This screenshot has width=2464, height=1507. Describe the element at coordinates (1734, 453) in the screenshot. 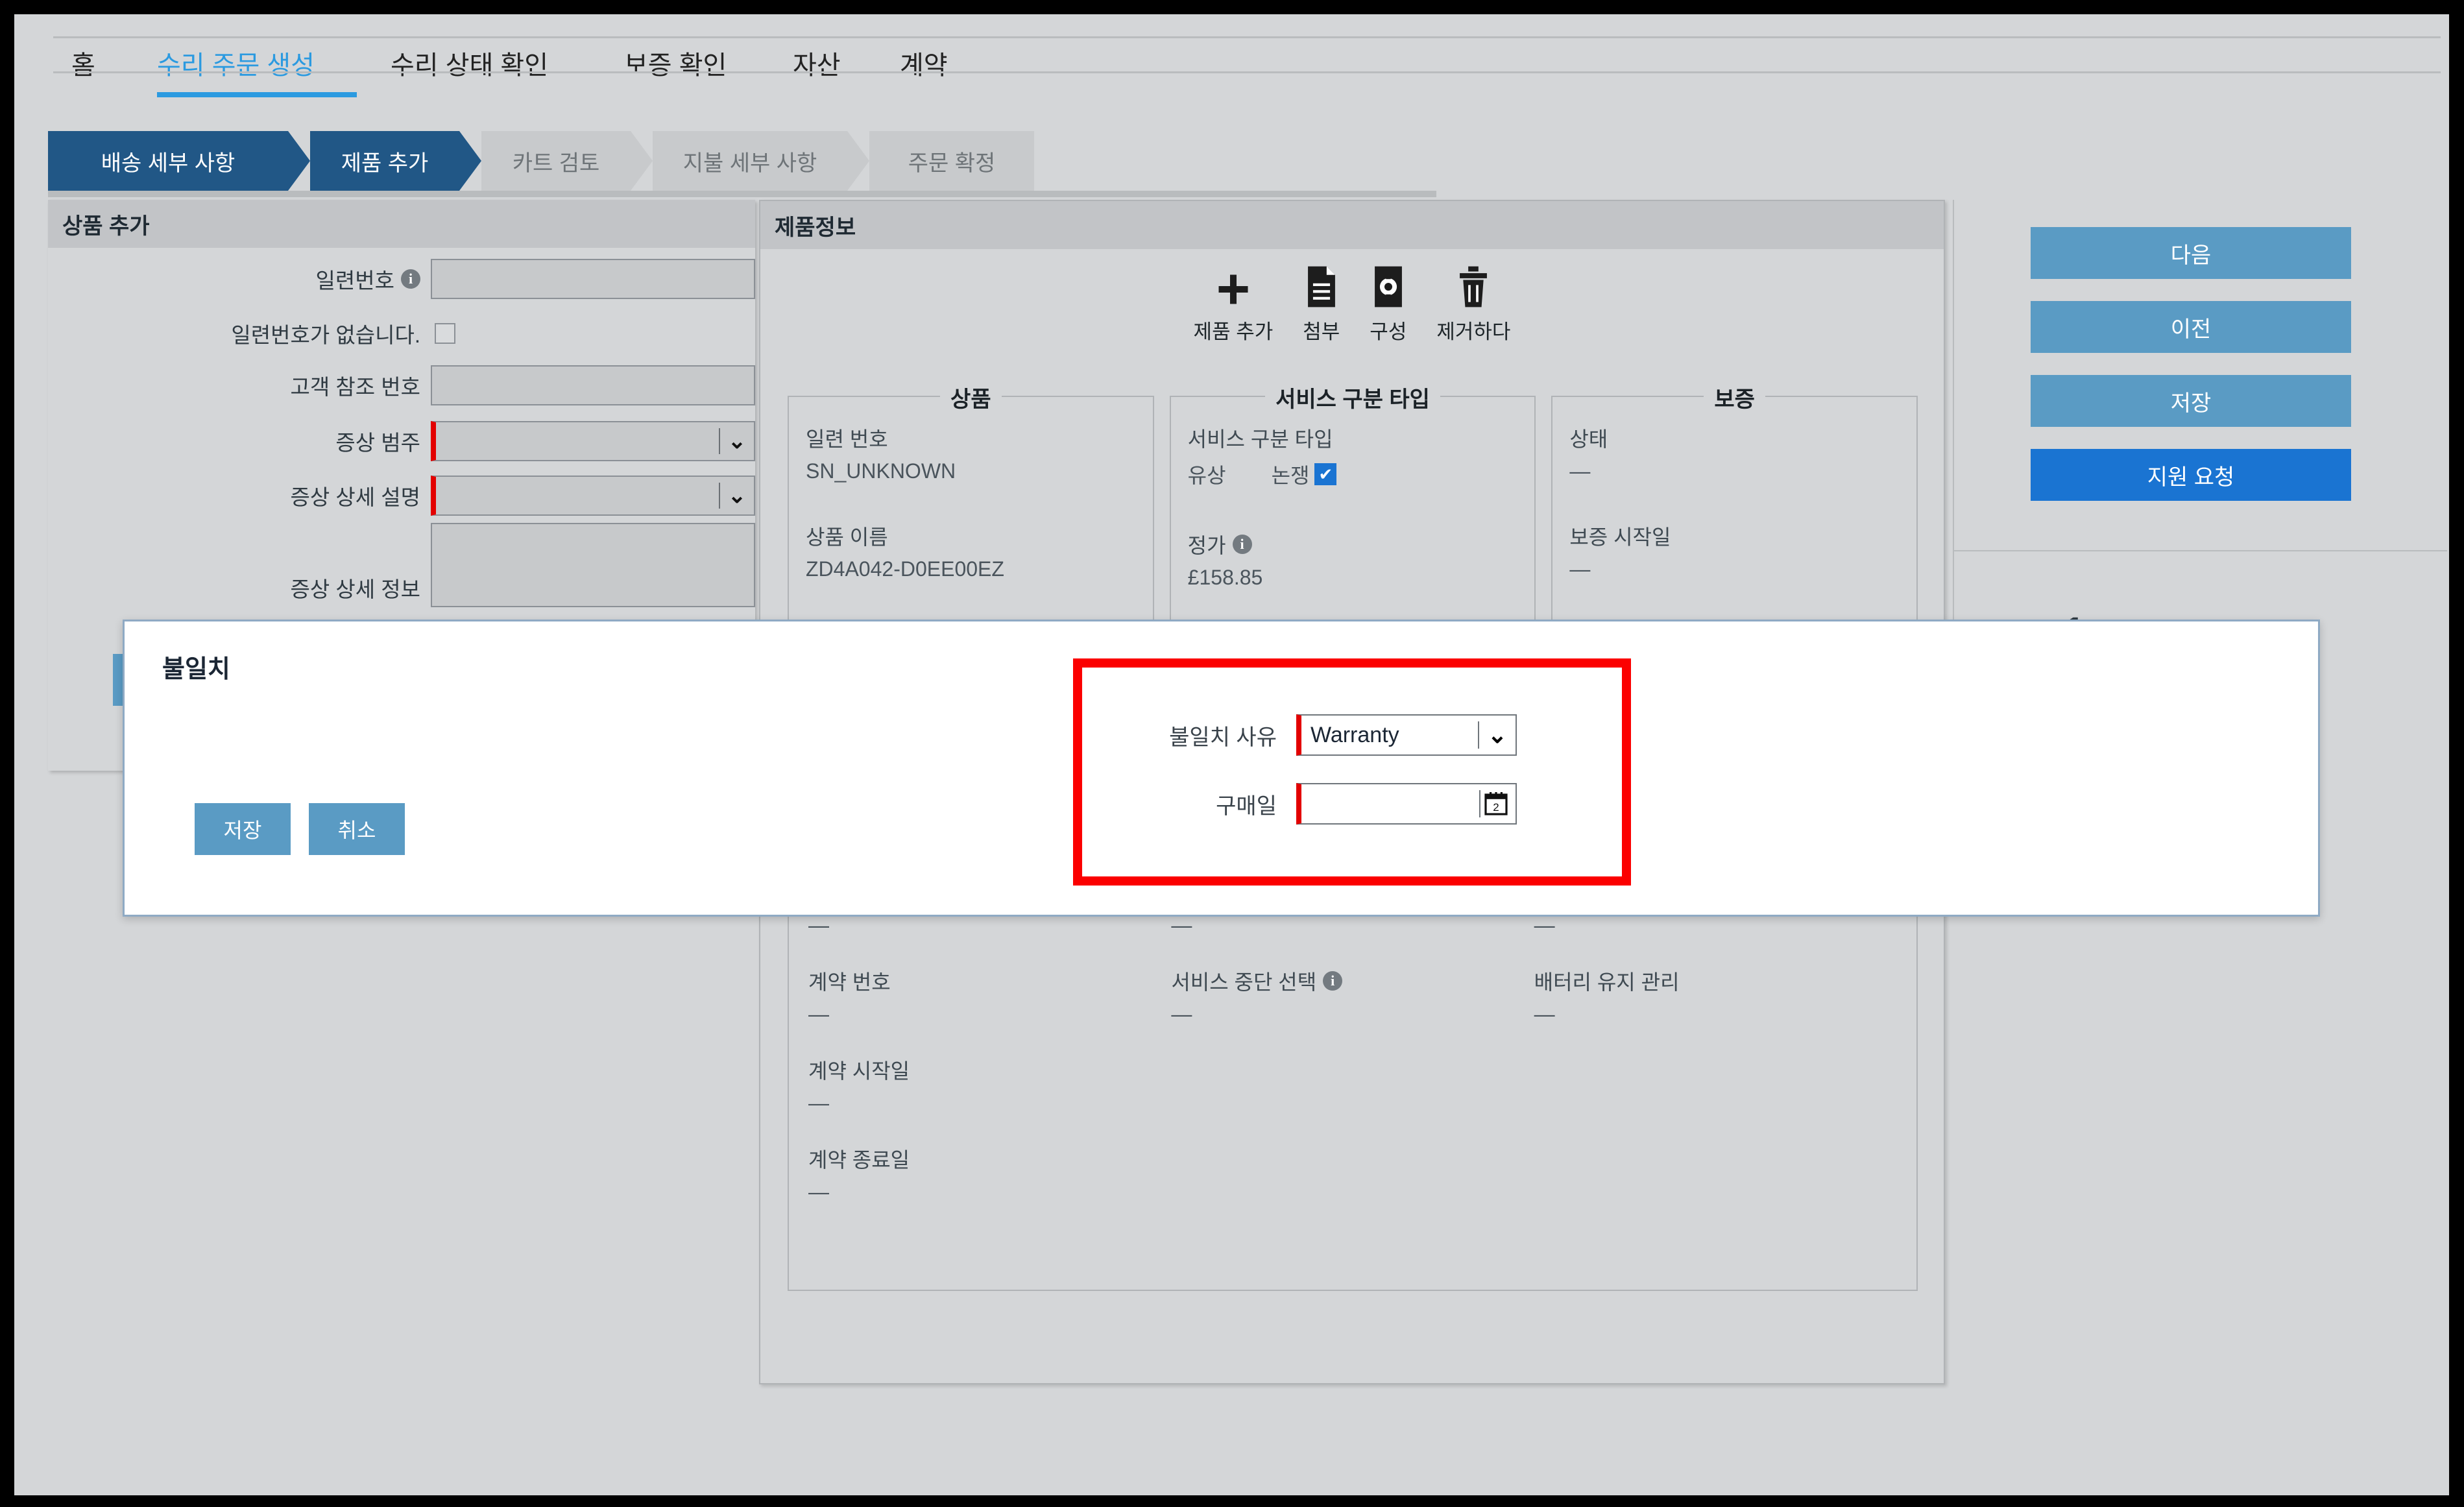

I see `warranty-status: 상태 —` at that location.